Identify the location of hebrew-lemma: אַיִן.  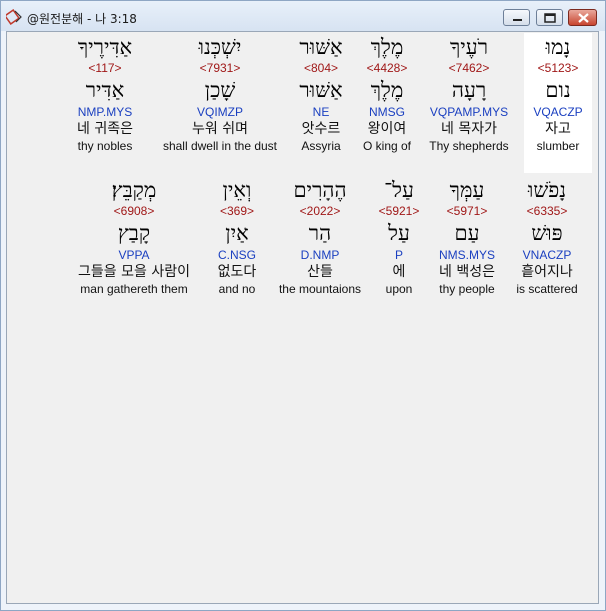
(237, 233).